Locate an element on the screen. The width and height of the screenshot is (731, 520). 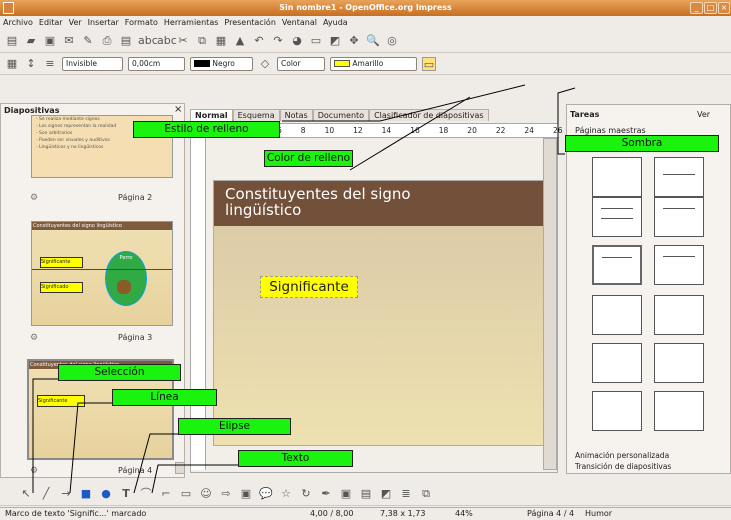
open-folder-icon: ▰ is located at coordinates (31, 41).